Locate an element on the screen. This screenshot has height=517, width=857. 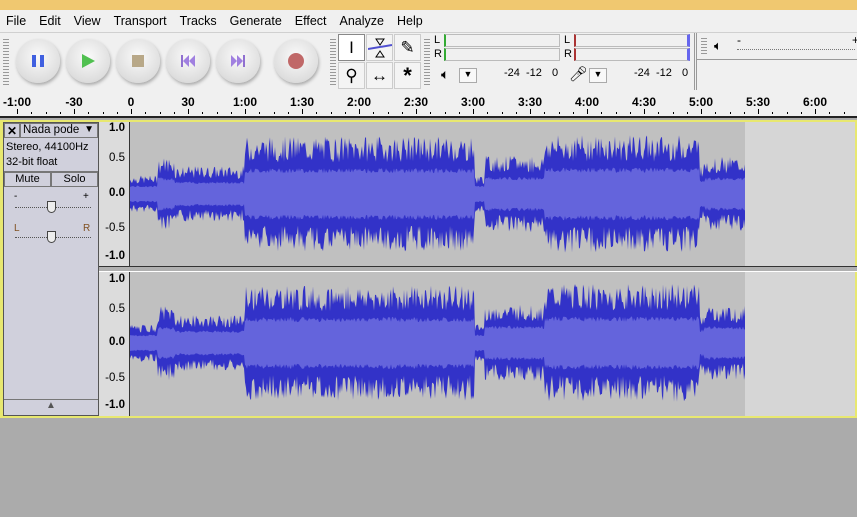
tools-toolbar: I ✎ ⚲ ↔ * is located at coordinates (380, 62).